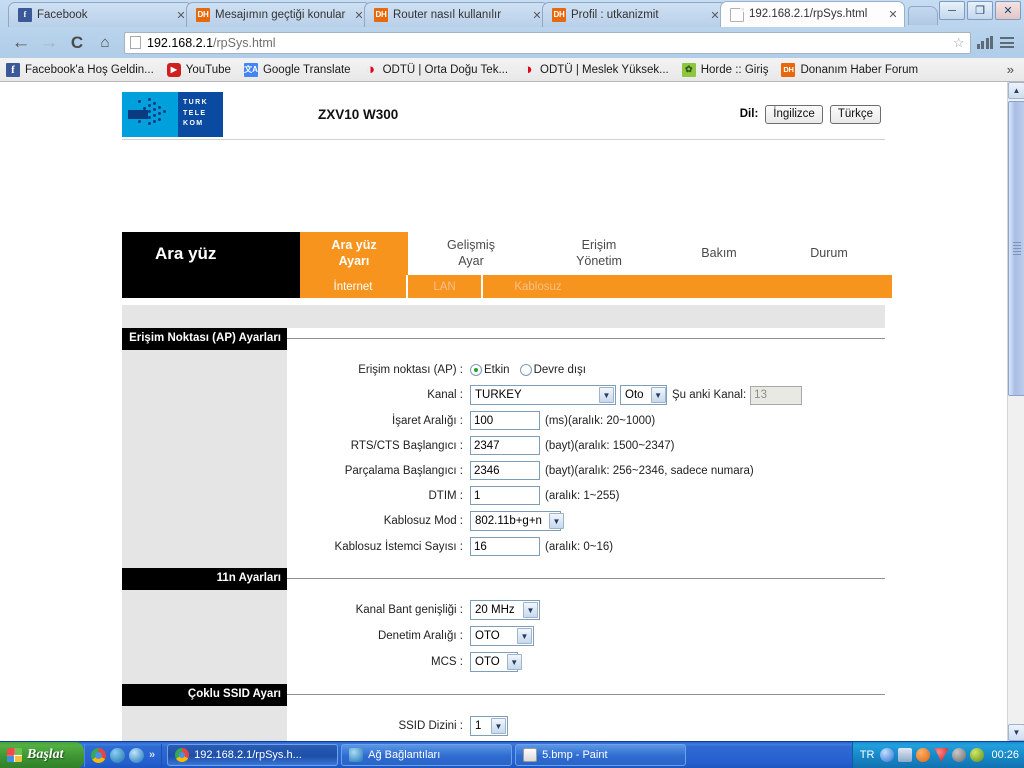  Describe the element at coordinates (517, 521) in the screenshot. I see `wireless-mode-select: 802.11b+g+n ▼` at that location.